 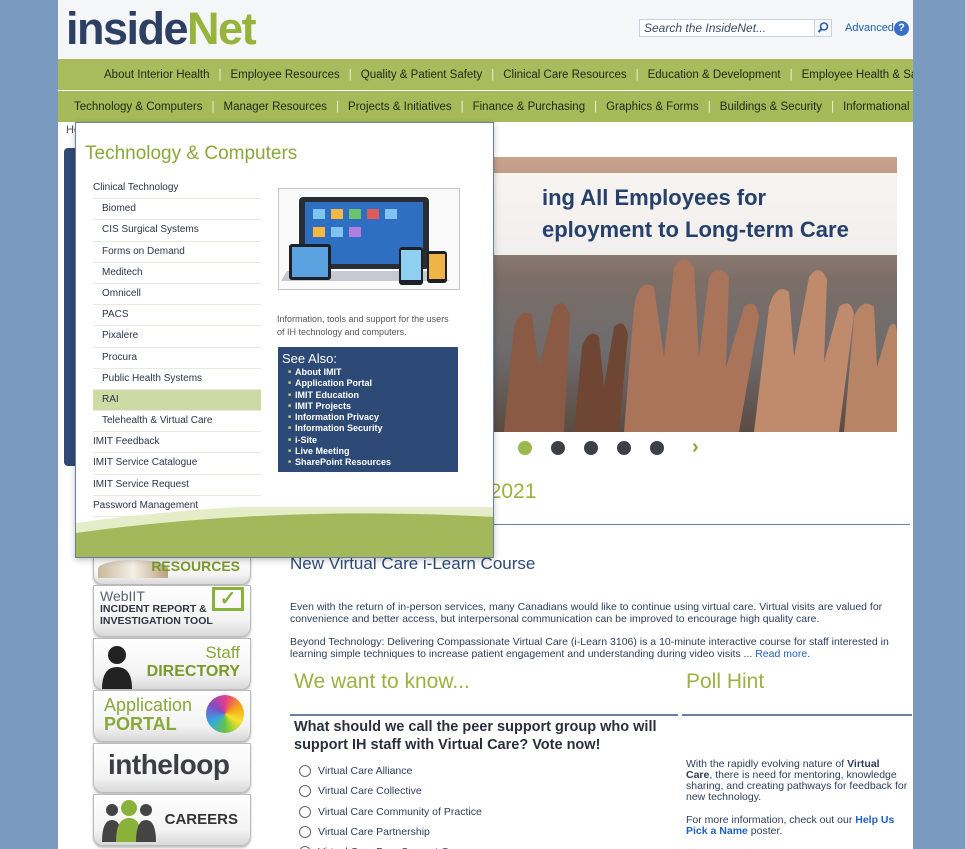 What do you see at coordinates (339, 462) in the screenshot?
I see `see-also-link: SharePoint Resources` at bounding box center [339, 462].